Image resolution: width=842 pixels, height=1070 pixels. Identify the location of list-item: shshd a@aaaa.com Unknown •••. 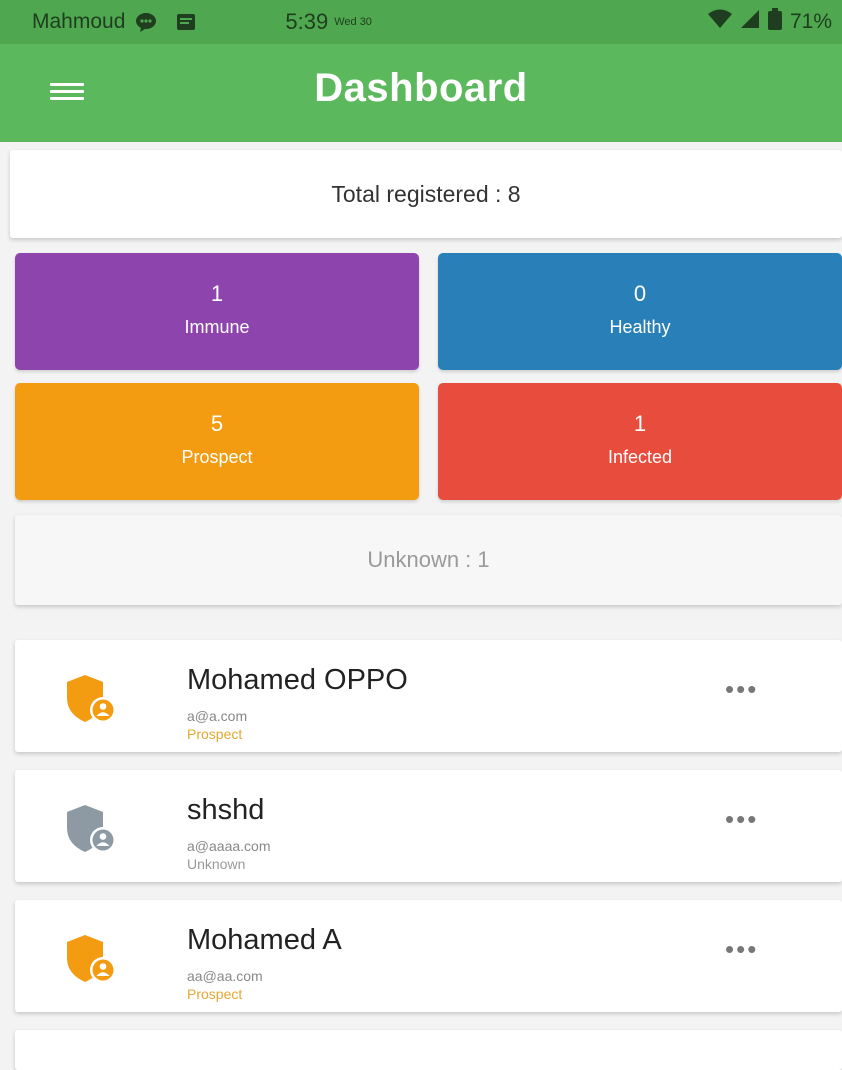
(428, 826).